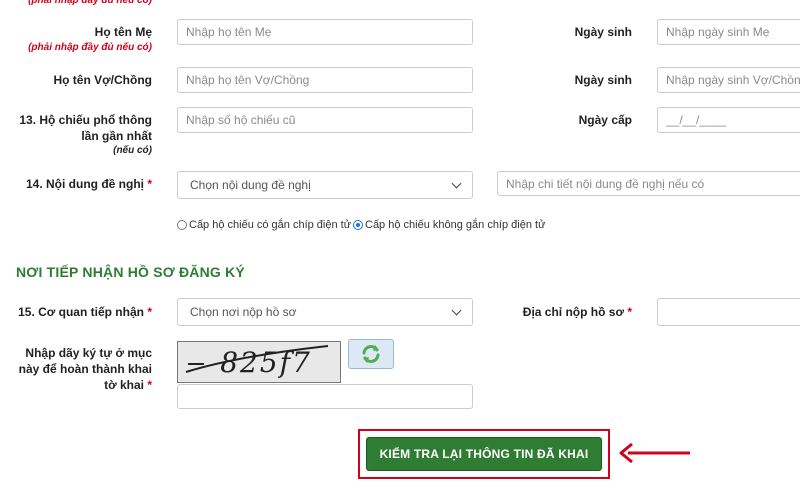 The image size is (800, 500). I want to click on refresh-captcha-button, so click(371, 354).